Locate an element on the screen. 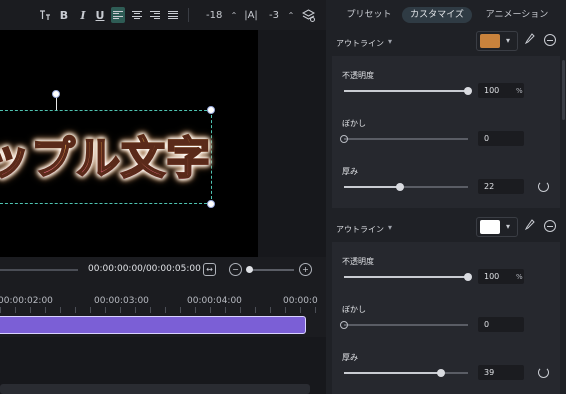 The width and height of the screenshot is (566, 394). toolbar-divider is located at coordinates (188, 15).